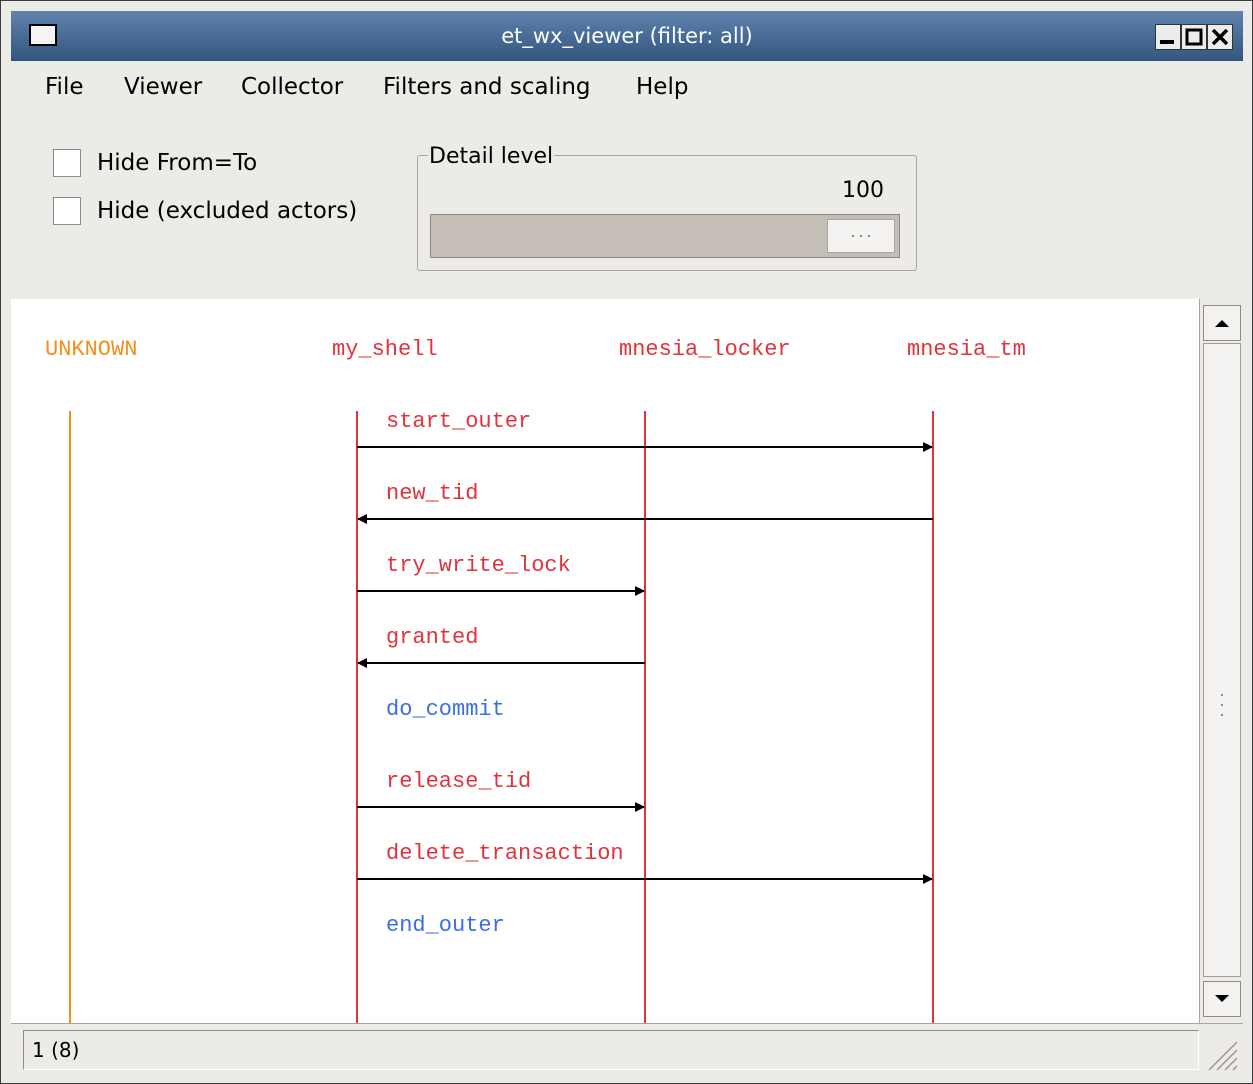  What do you see at coordinates (1222, 705) in the screenshot?
I see `scroll-grip-icon` at bounding box center [1222, 705].